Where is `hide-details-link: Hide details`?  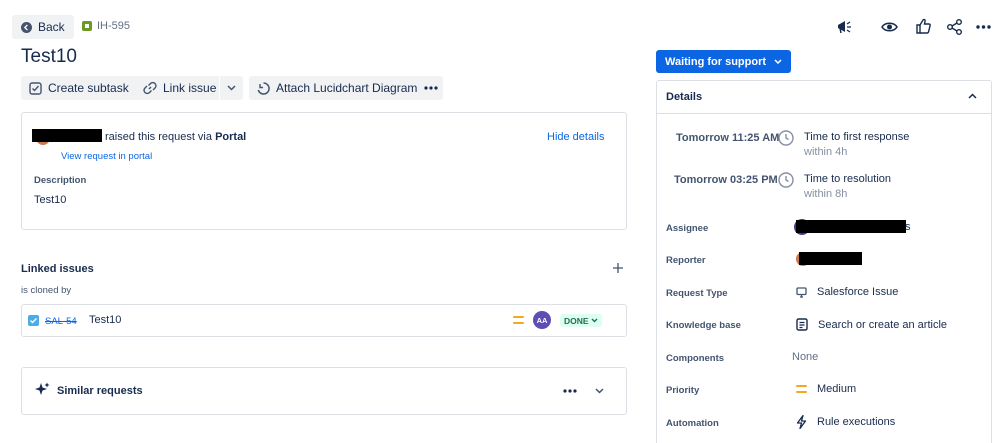
hide-details-link: Hide details is located at coordinates (575, 137).